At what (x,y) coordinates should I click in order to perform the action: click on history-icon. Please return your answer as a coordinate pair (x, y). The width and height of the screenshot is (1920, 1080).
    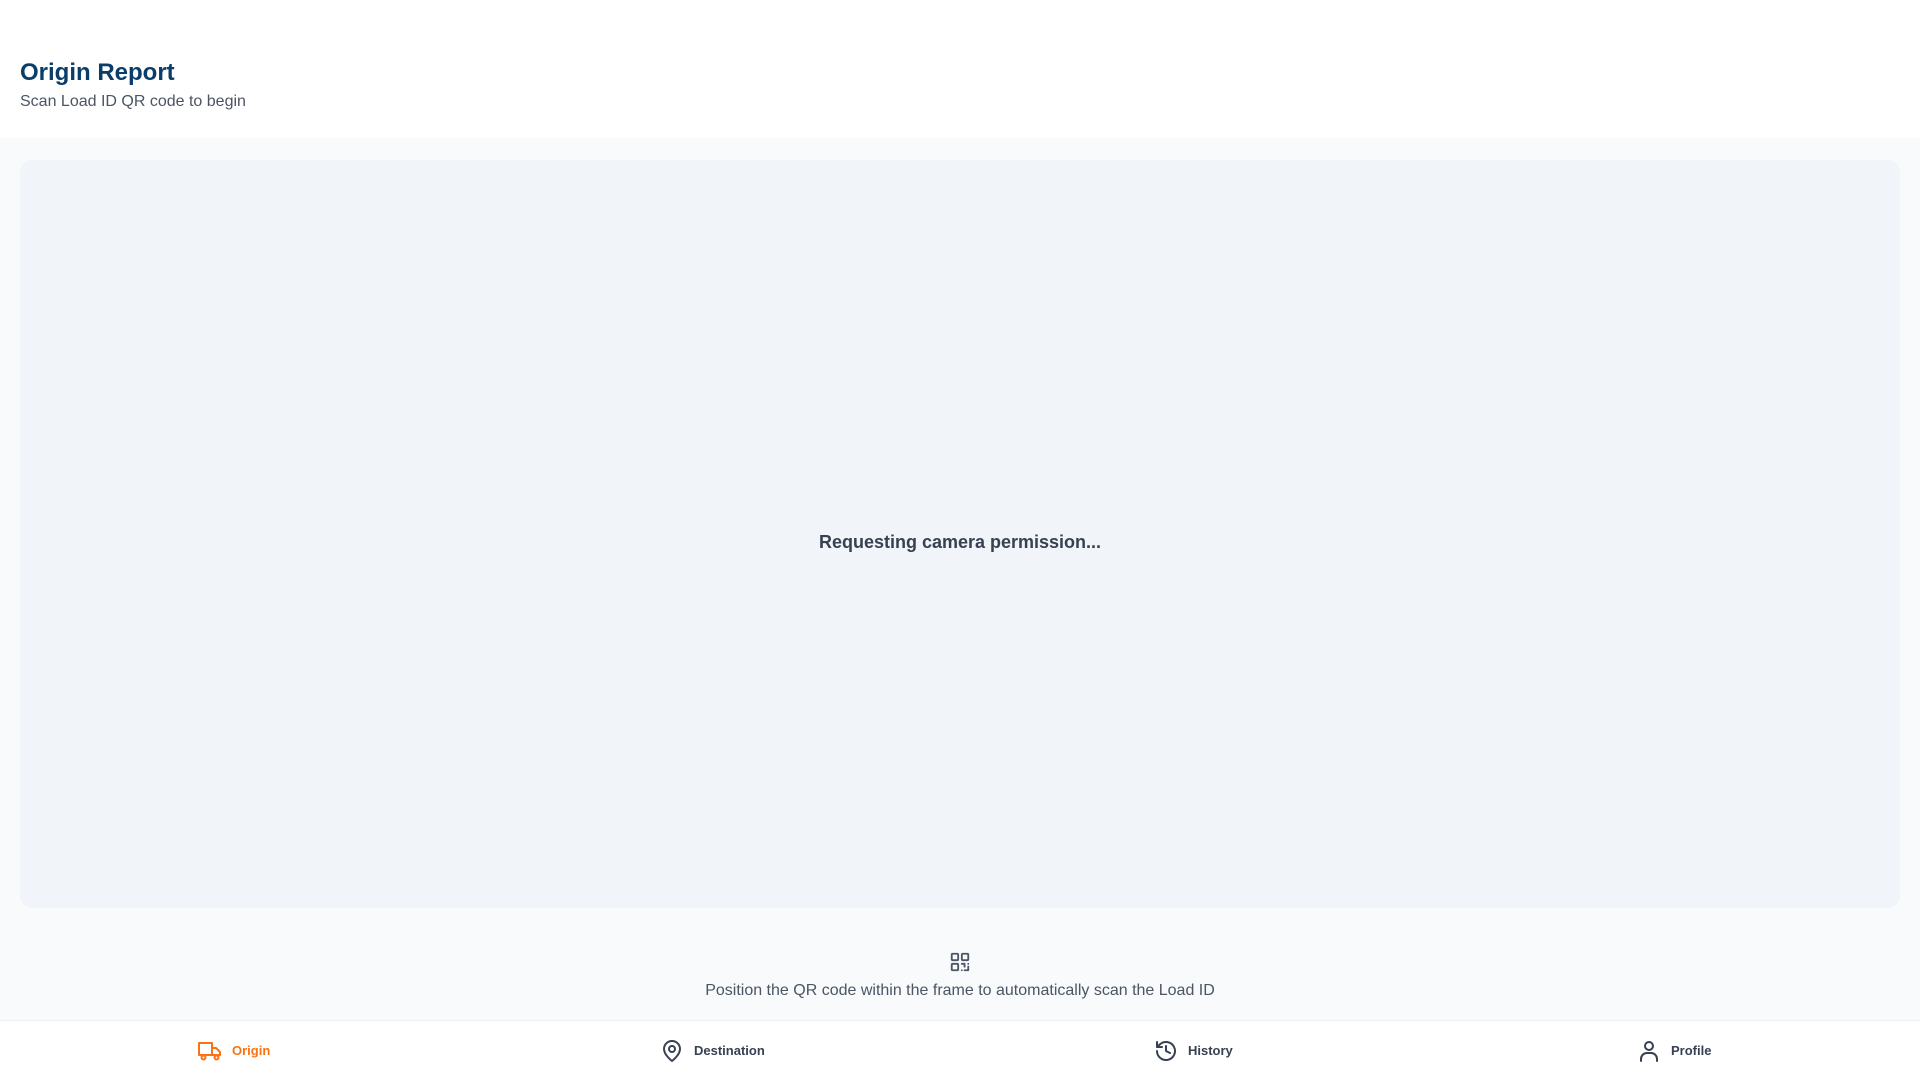
    Looking at the image, I should click on (1166, 1051).